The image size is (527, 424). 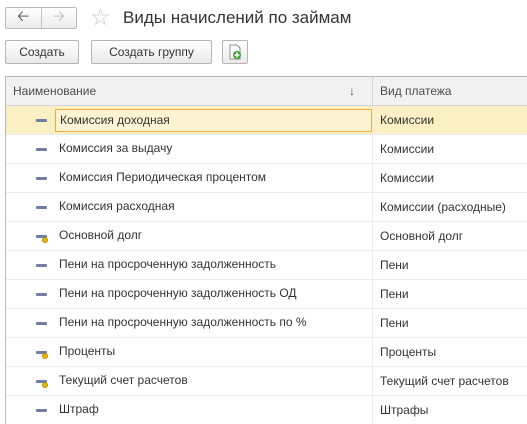 What do you see at coordinates (100, 17) in the screenshot?
I see `star-icon: ☆` at bounding box center [100, 17].